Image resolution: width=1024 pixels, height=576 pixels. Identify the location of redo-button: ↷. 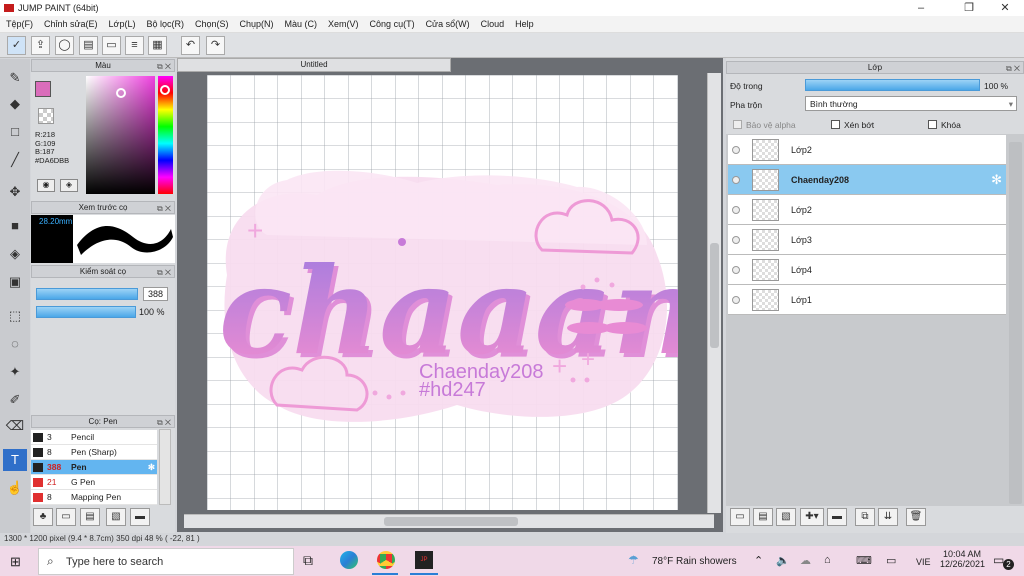
(215, 45).